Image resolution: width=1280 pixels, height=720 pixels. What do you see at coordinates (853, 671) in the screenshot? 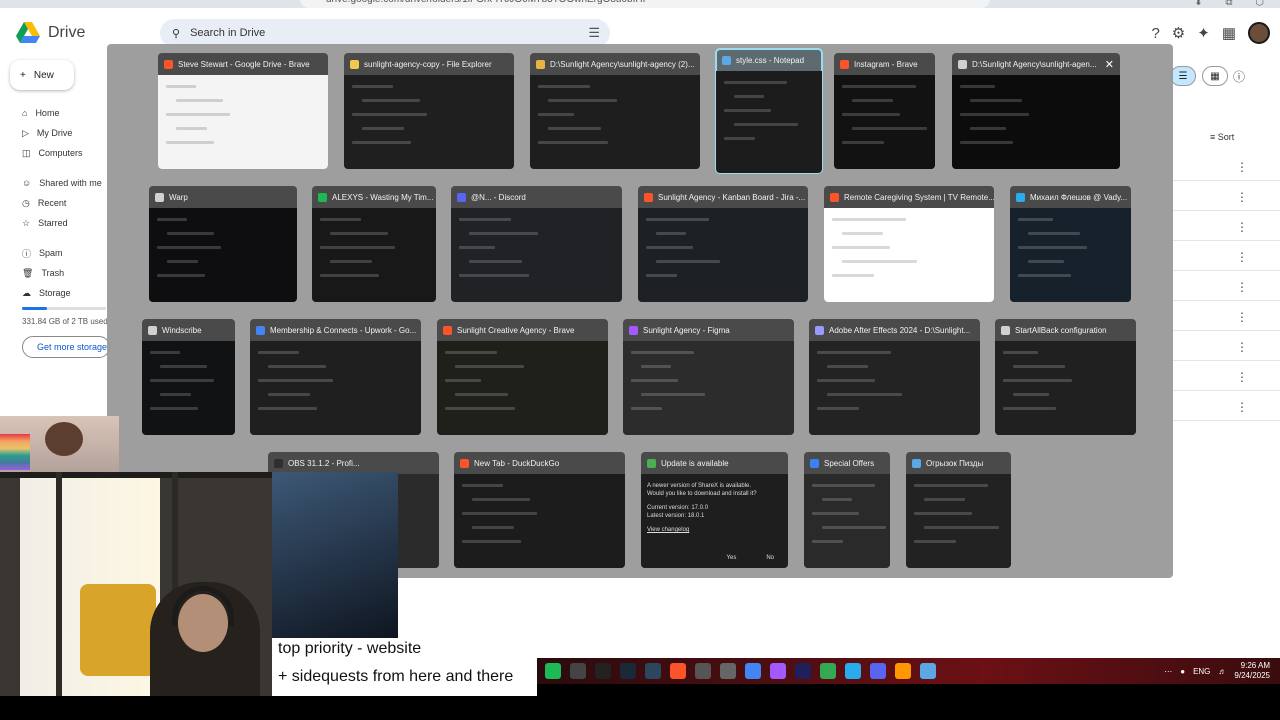
I see `telegram-icon` at bounding box center [853, 671].